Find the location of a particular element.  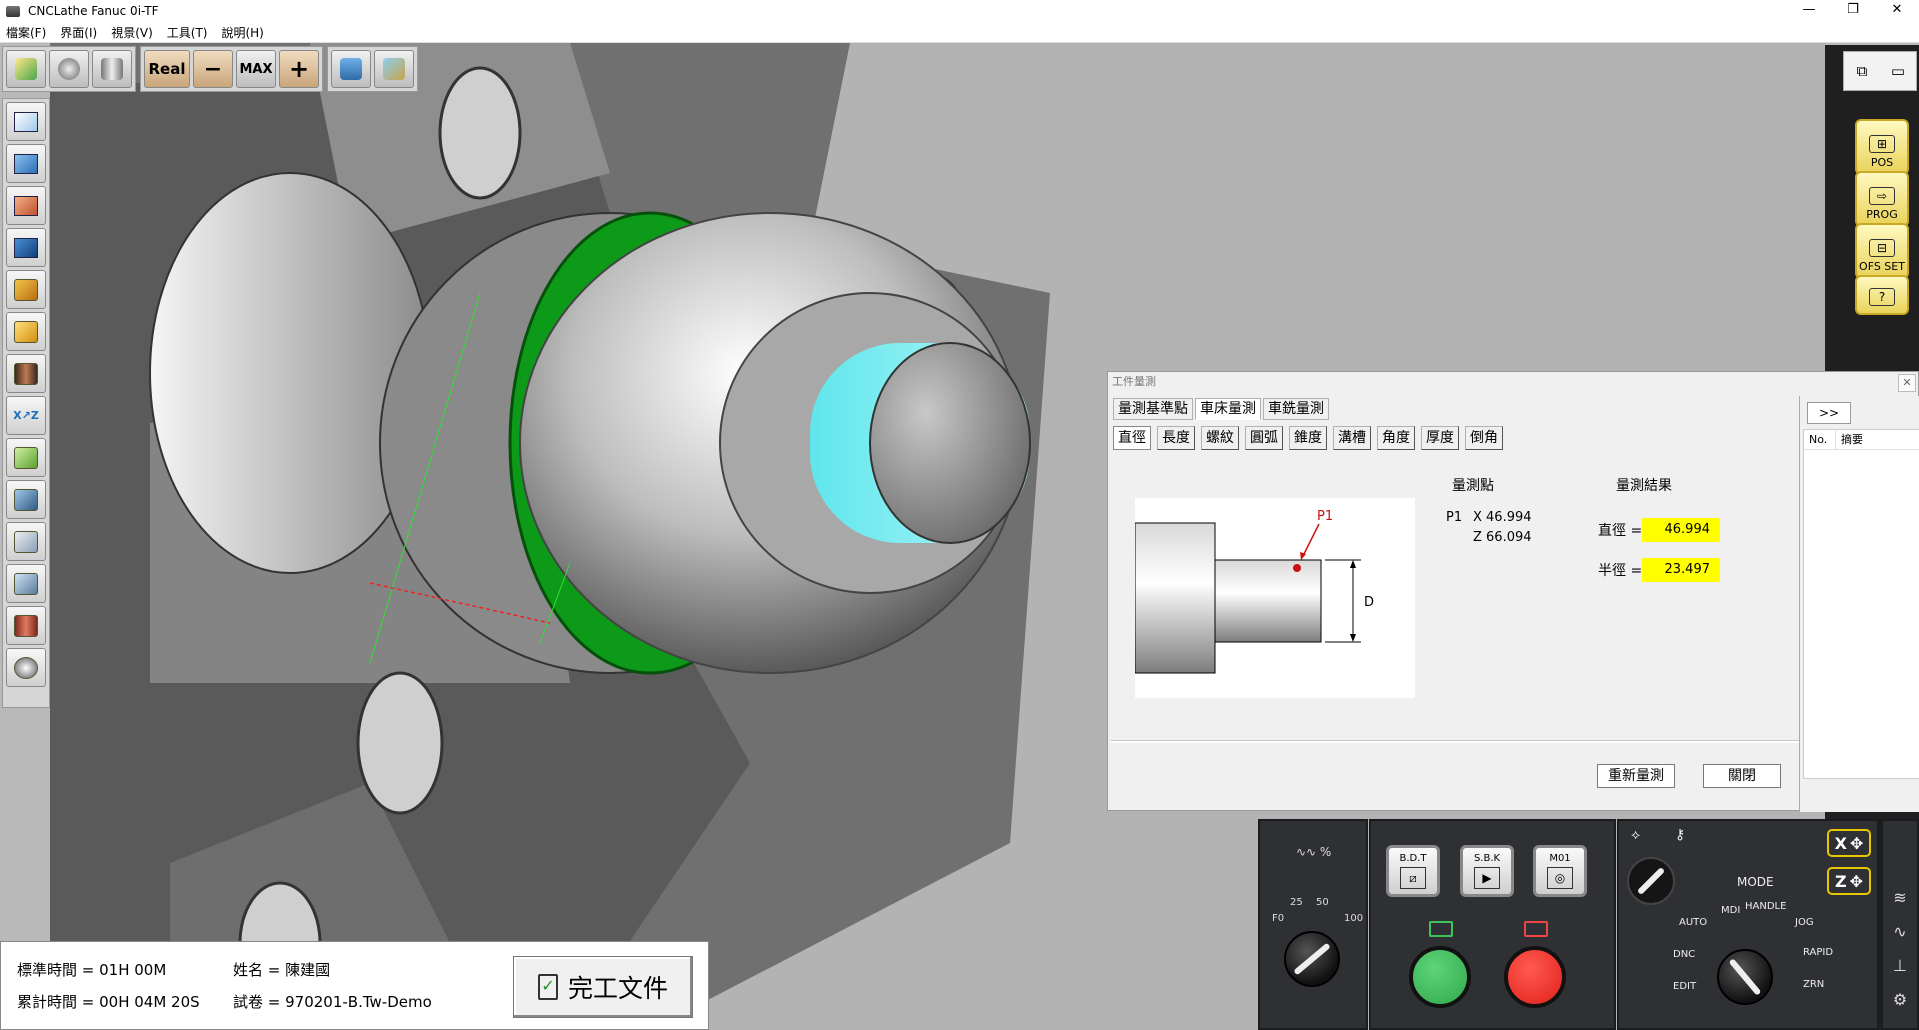

remeasure-button: 重新量測 is located at coordinates (1636, 776).